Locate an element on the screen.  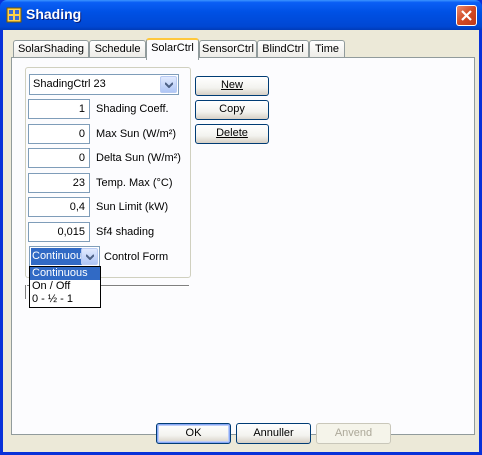
control-form-dropdown: Continuous On / Off 0 - ½ - 1 is located at coordinates (65, 287).